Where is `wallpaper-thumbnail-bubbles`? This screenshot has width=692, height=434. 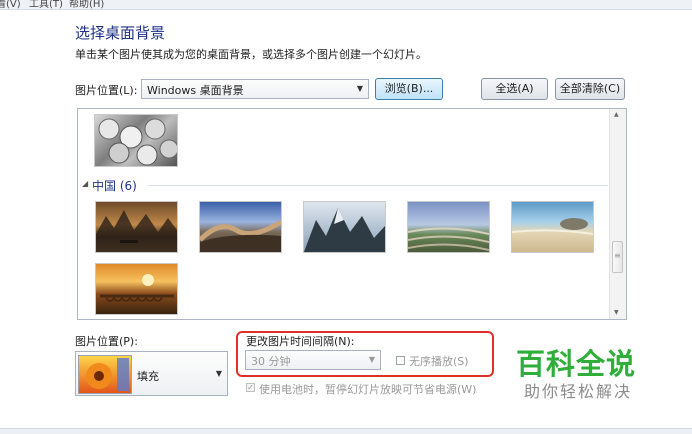 wallpaper-thumbnail-bubbles is located at coordinates (136, 140).